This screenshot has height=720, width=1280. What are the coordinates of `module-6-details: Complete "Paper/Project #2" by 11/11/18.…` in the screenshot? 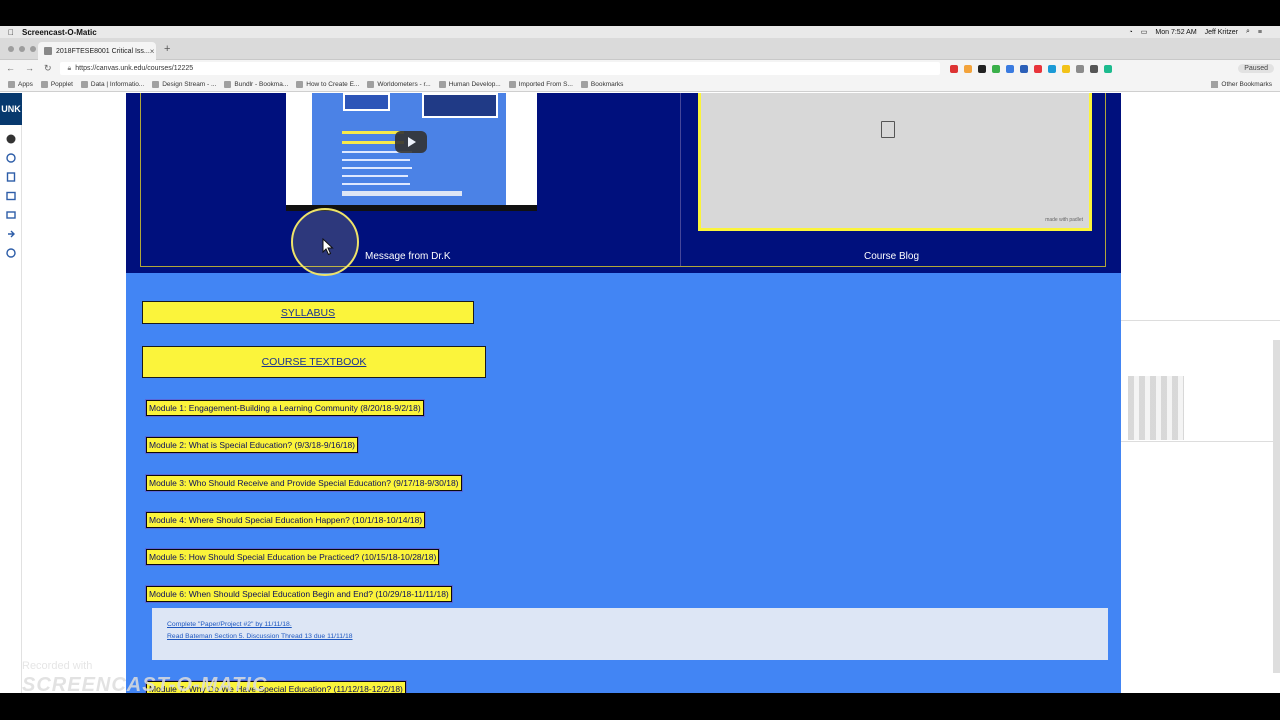 It's located at (630, 634).